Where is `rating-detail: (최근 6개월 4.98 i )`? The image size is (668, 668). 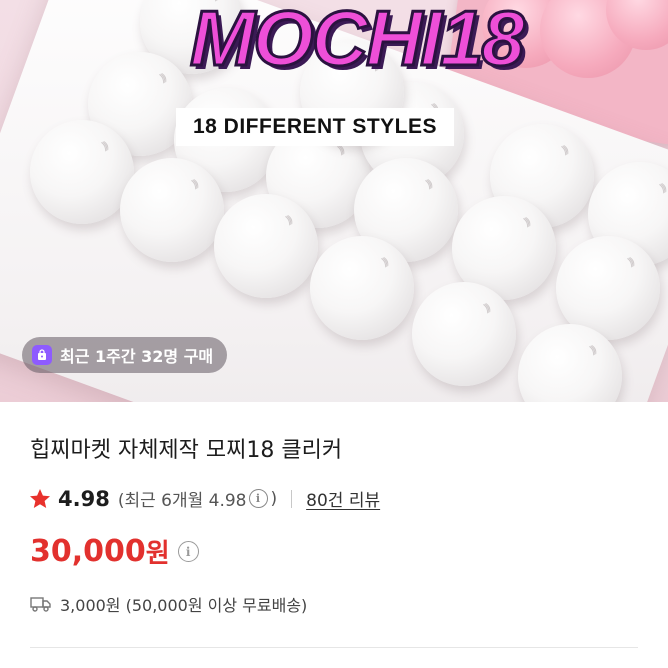
rating-detail: (최근 6개월 4.98 i ) is located at coordinates (197, 499).